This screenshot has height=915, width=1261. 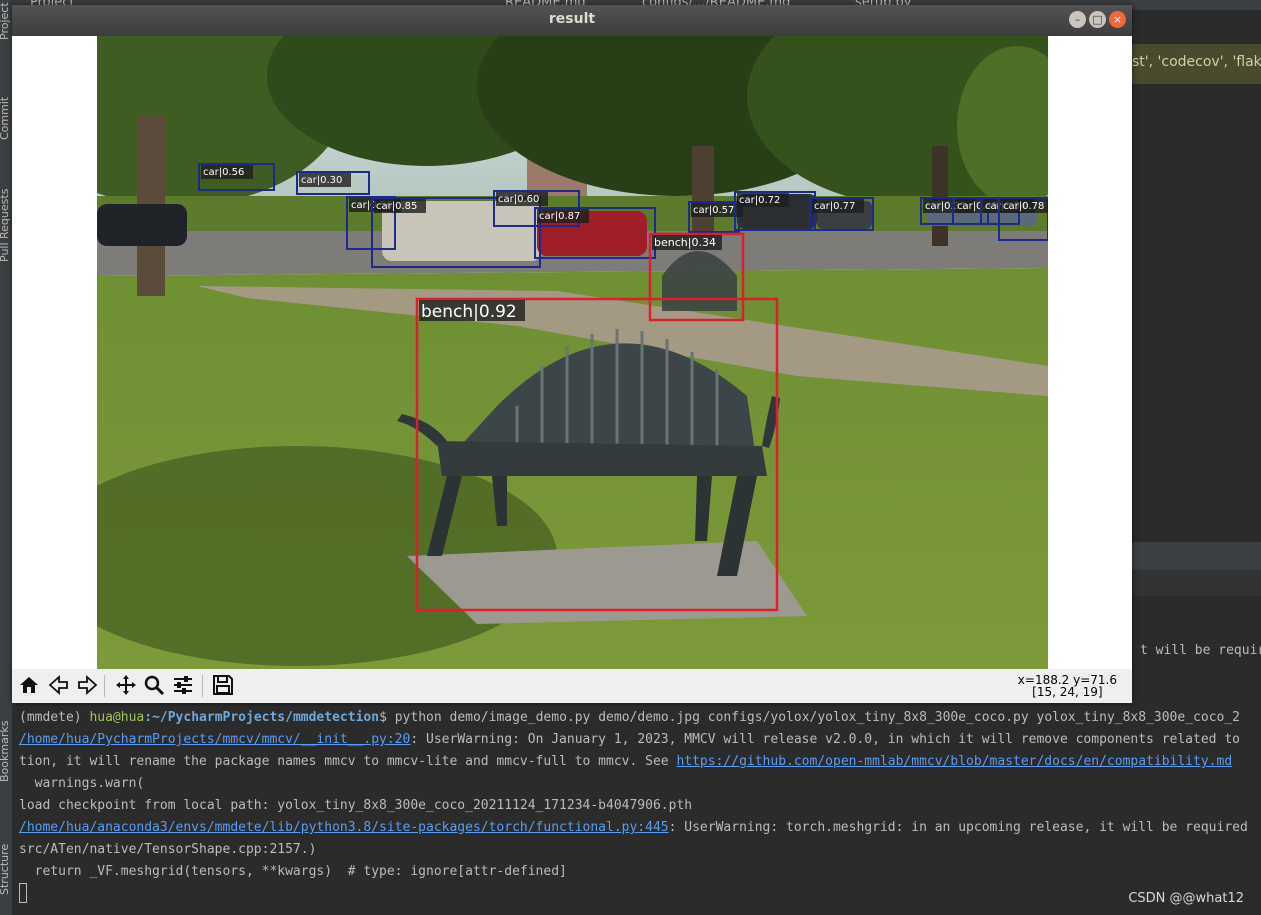 What do you see at coordinates (1117, 19) in the screenshot?
I see `close-button: ×` at bounding box center [1117, 19].